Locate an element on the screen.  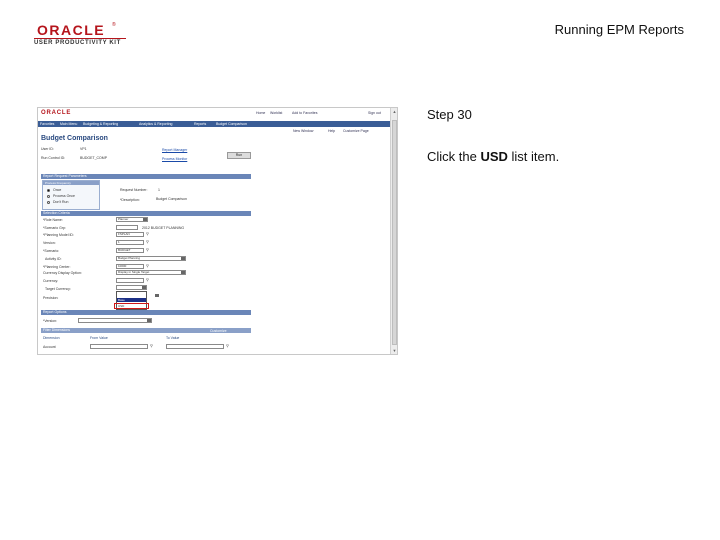
column-from-value: From Value is located at coordinates (99, 338).